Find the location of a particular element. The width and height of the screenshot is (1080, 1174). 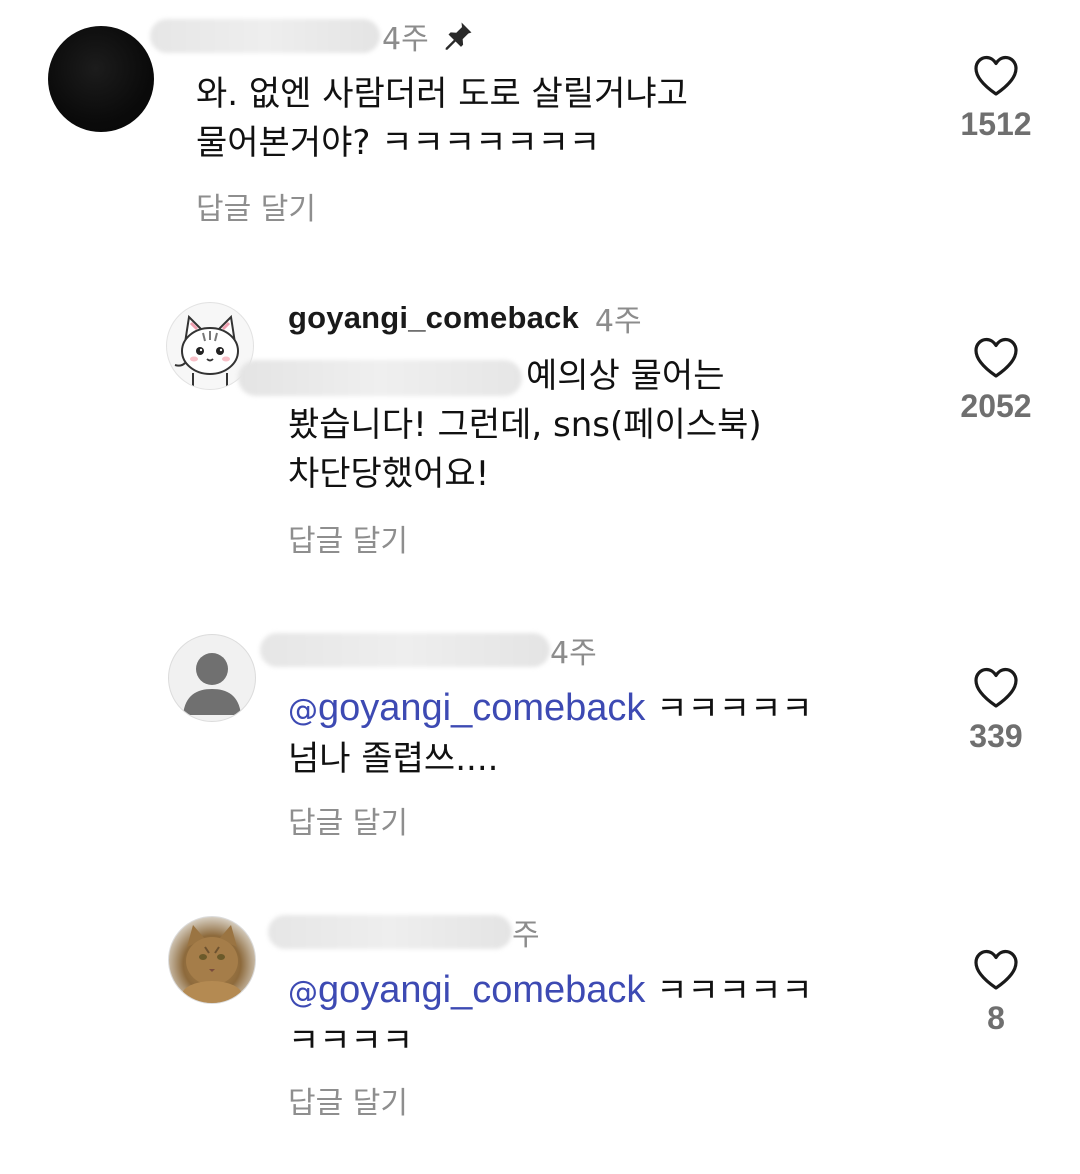

like-button: 2052 is located at coordinates (996, 380).